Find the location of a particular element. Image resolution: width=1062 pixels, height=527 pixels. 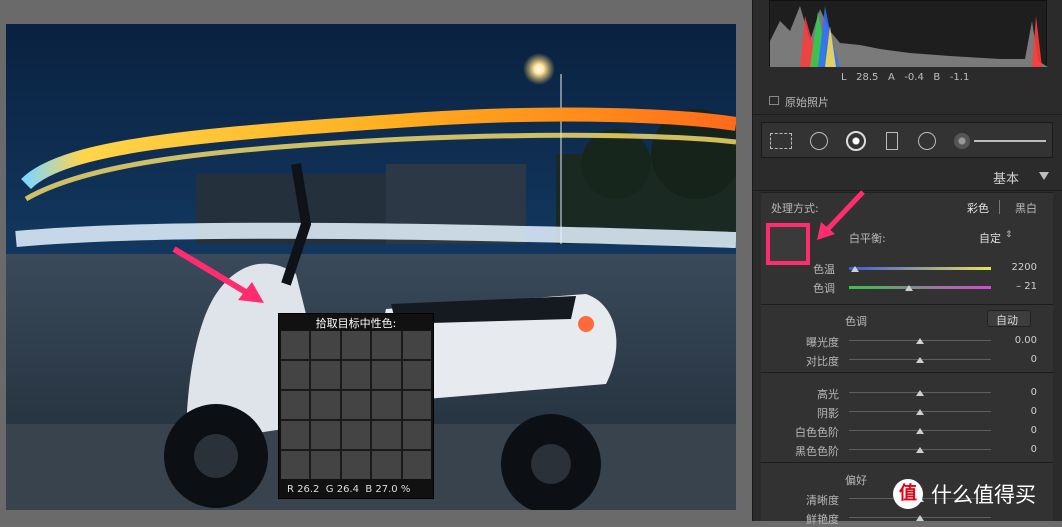

wb-preset-select: 自定 is located at coordinates (990, 238).